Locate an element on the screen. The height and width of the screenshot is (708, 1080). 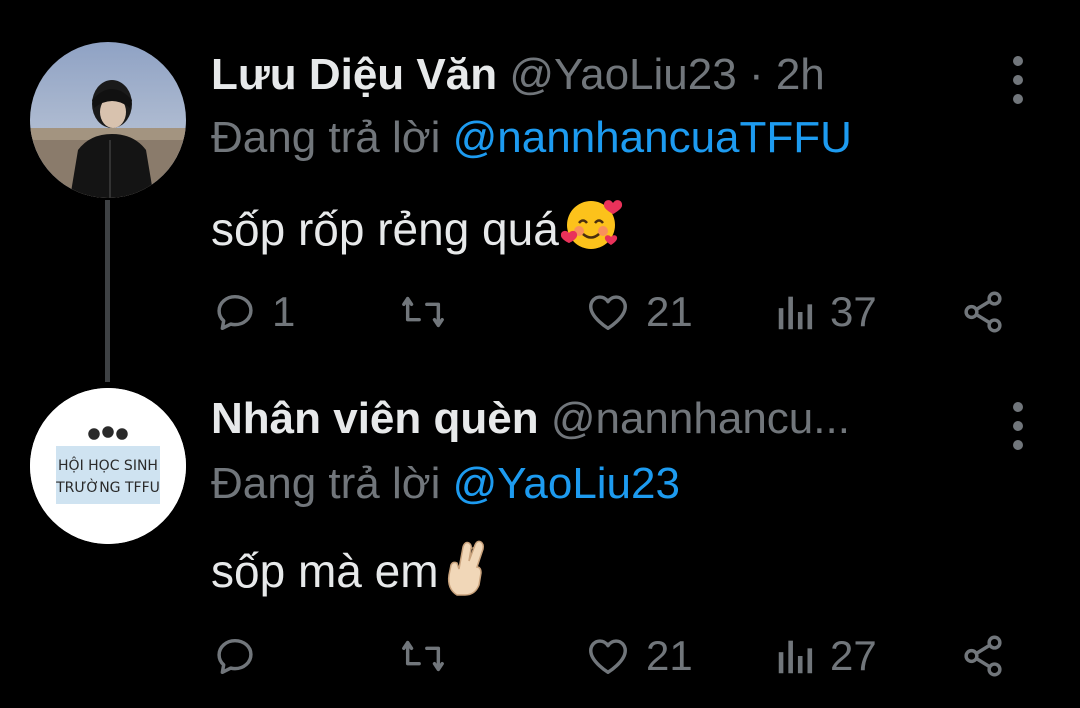
mention-link: @nannhancuaTFFU is located at coordinates (652, 137).